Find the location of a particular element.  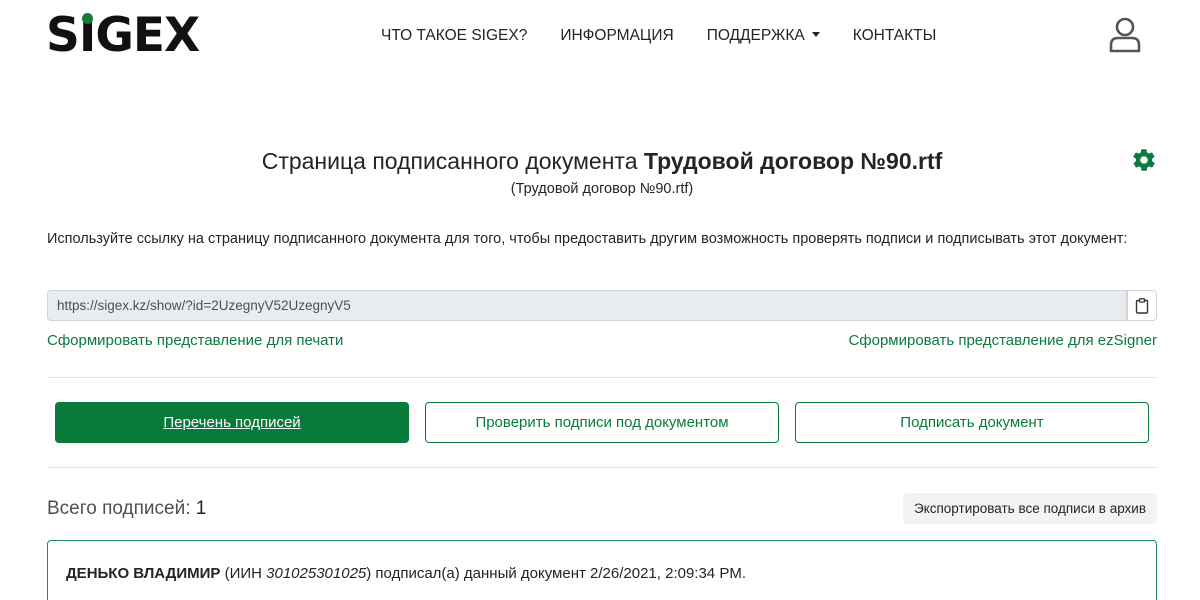

document-name: Трудовой договор №90.rtf is located at coordinates (793, 161).